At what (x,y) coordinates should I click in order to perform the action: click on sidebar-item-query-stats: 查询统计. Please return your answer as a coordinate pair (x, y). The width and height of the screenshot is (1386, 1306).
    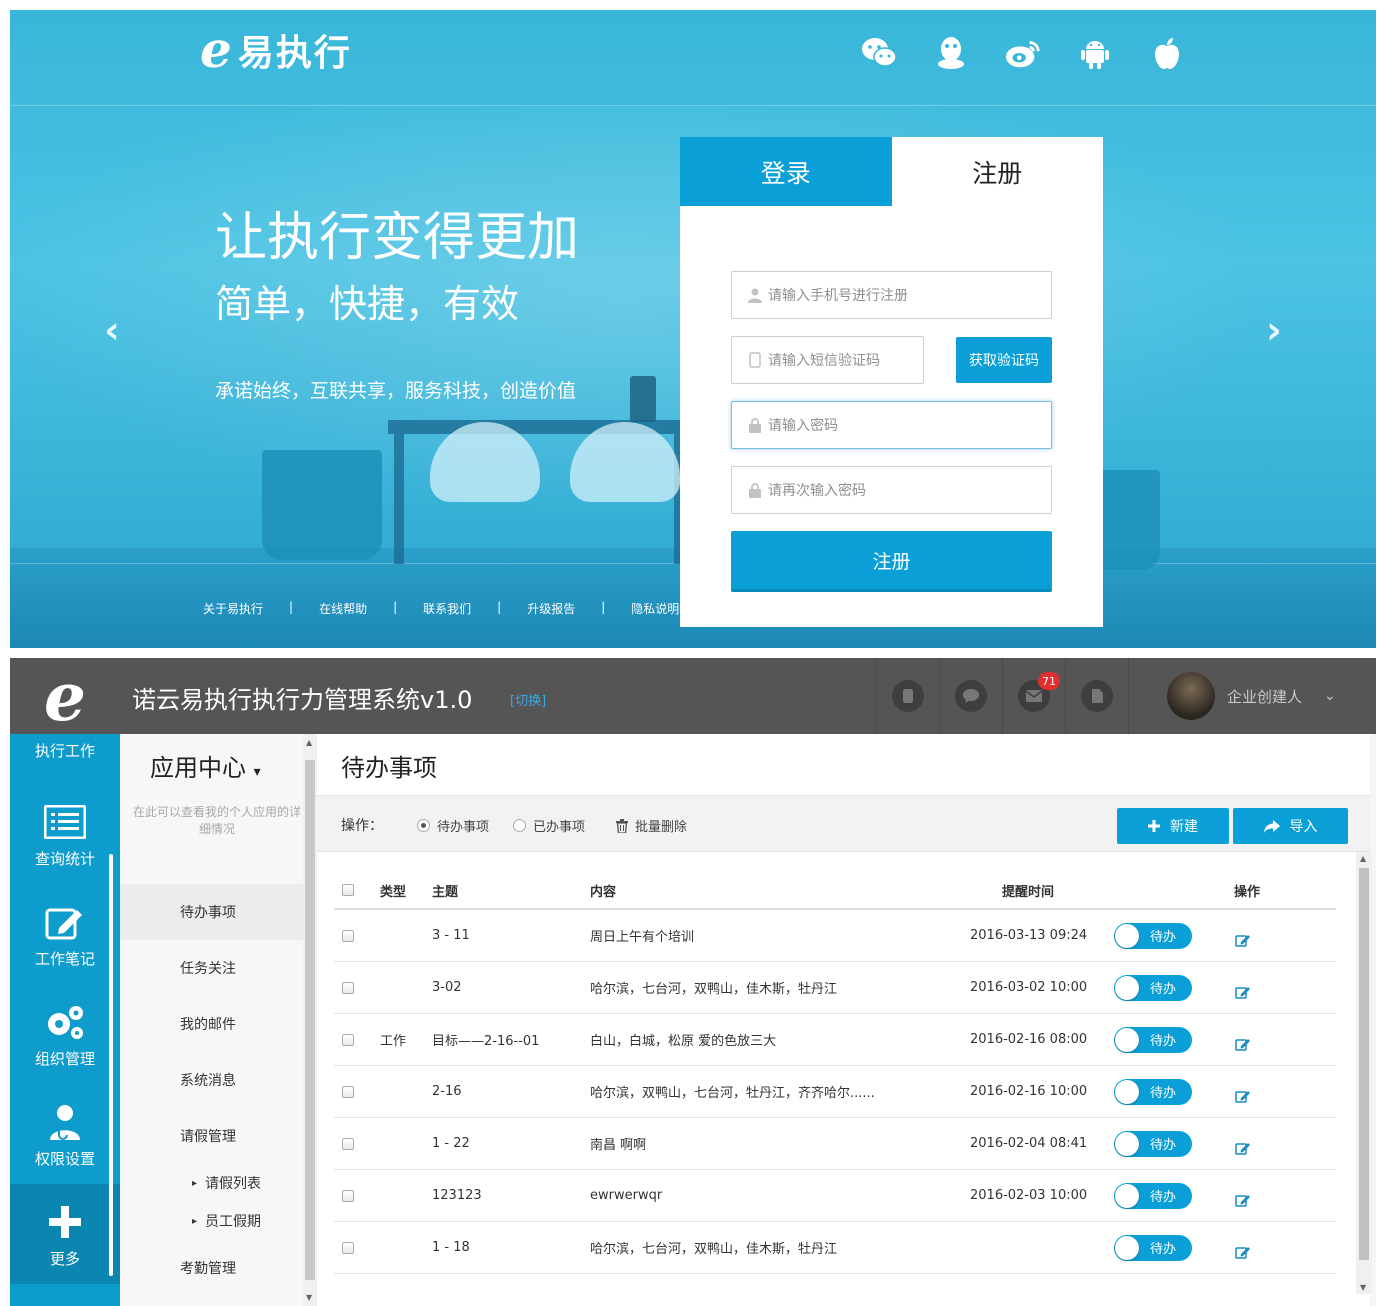
    Looking at the image, I should click on (65, 834).